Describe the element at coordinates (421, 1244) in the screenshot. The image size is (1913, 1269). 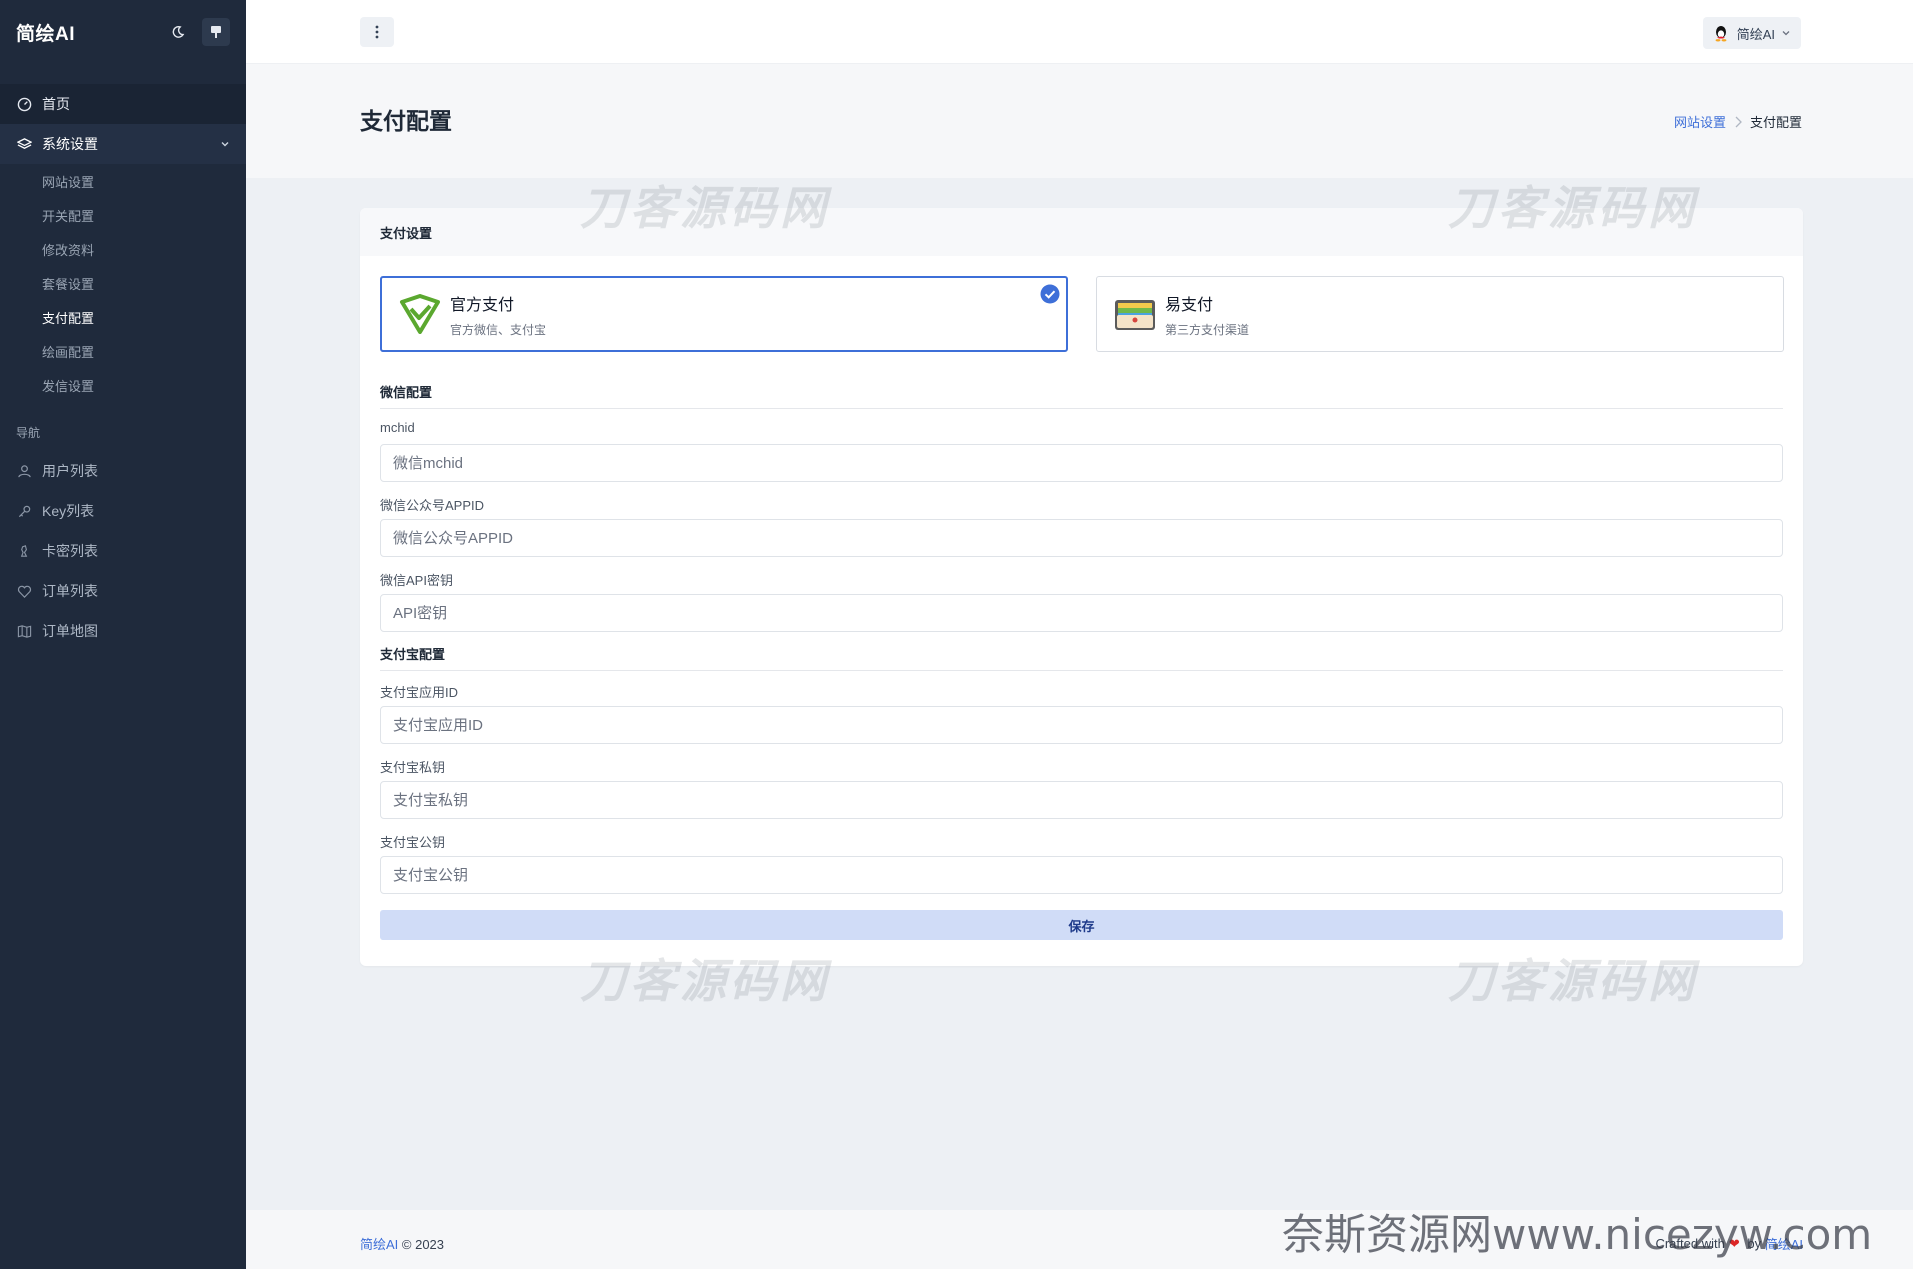
I see `copyright-text: © 2023` at that location.